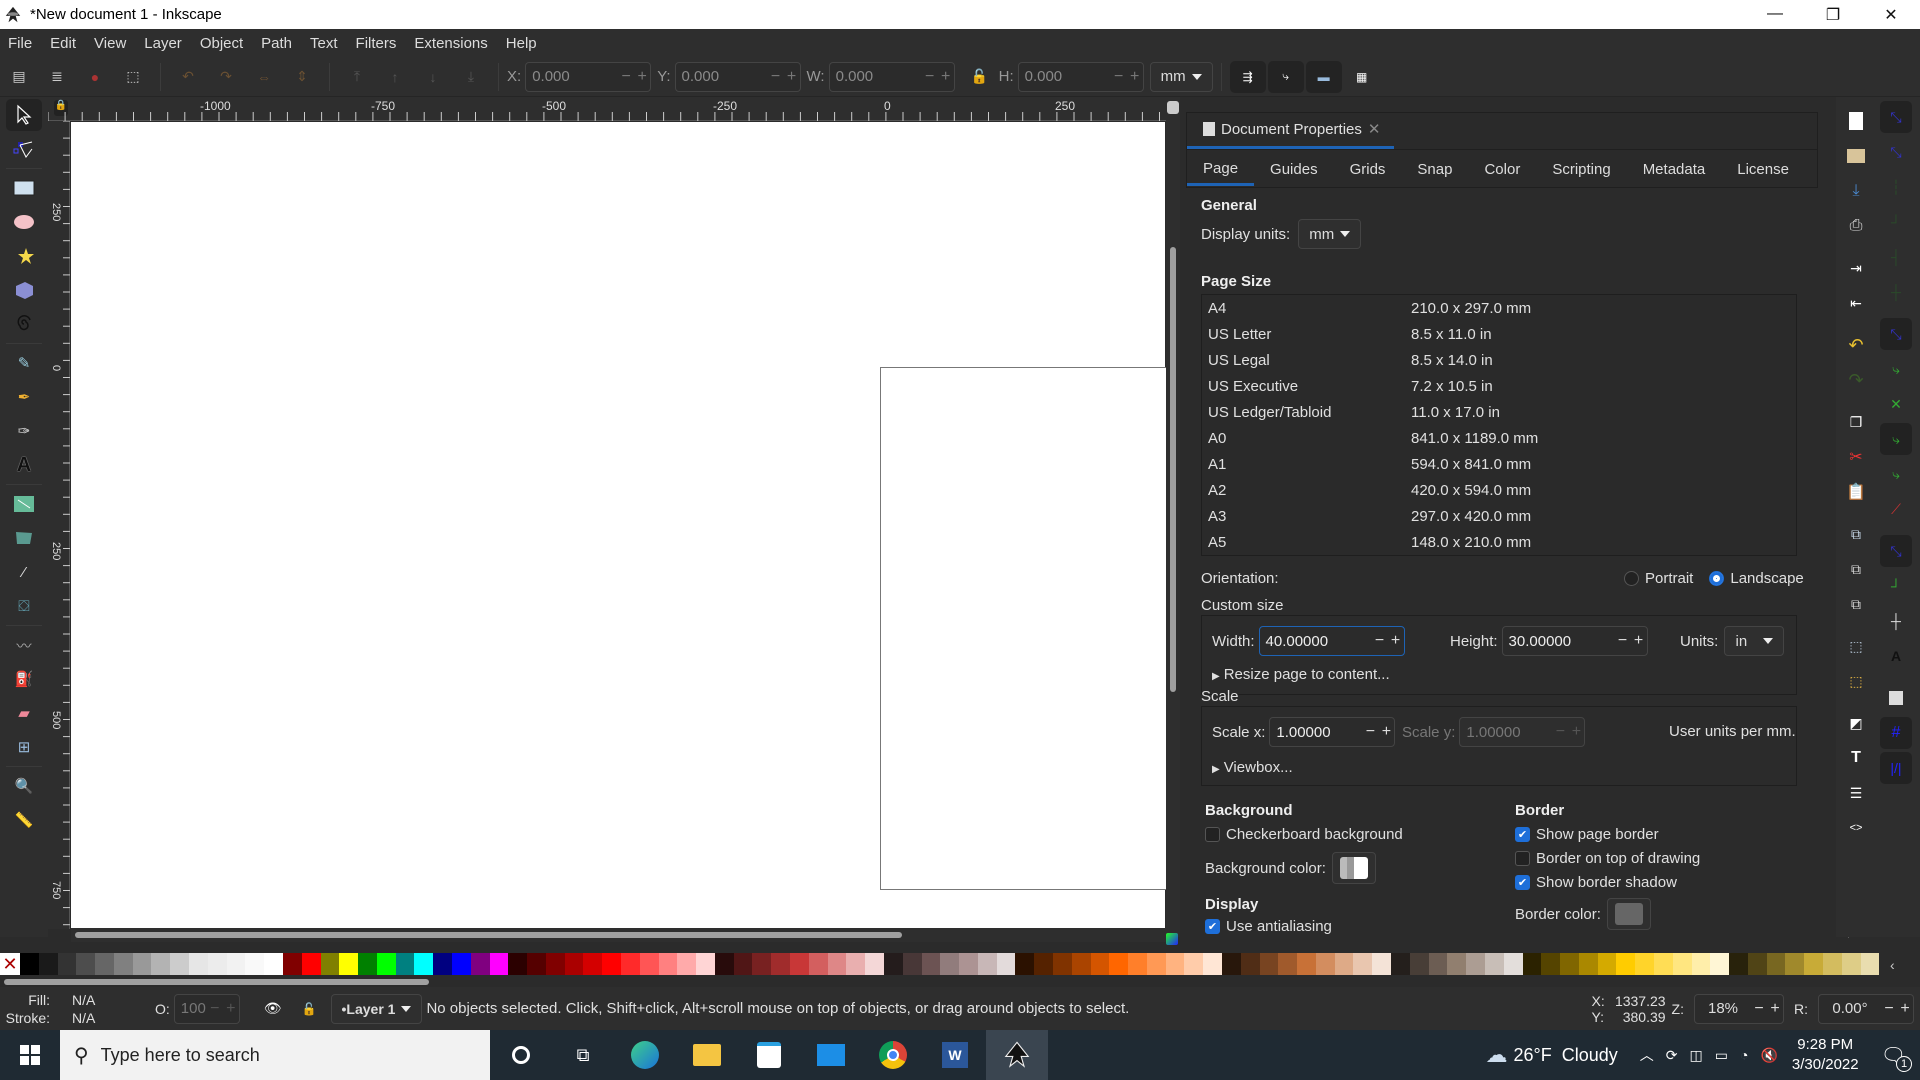 The height and width of the screenshot is (1080, 1920). Describe the element at coordinates (1181, 76) in the screenshot. I see `unit-dropdown: mm` at that location.